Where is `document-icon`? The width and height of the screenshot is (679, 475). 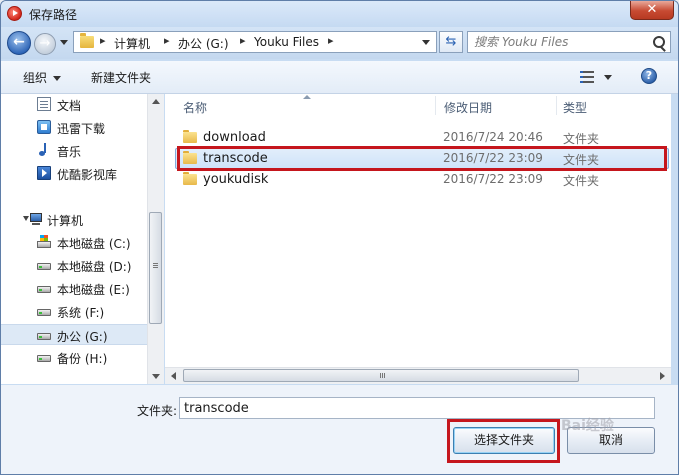 document-icon is located at coordinates (44, 104).